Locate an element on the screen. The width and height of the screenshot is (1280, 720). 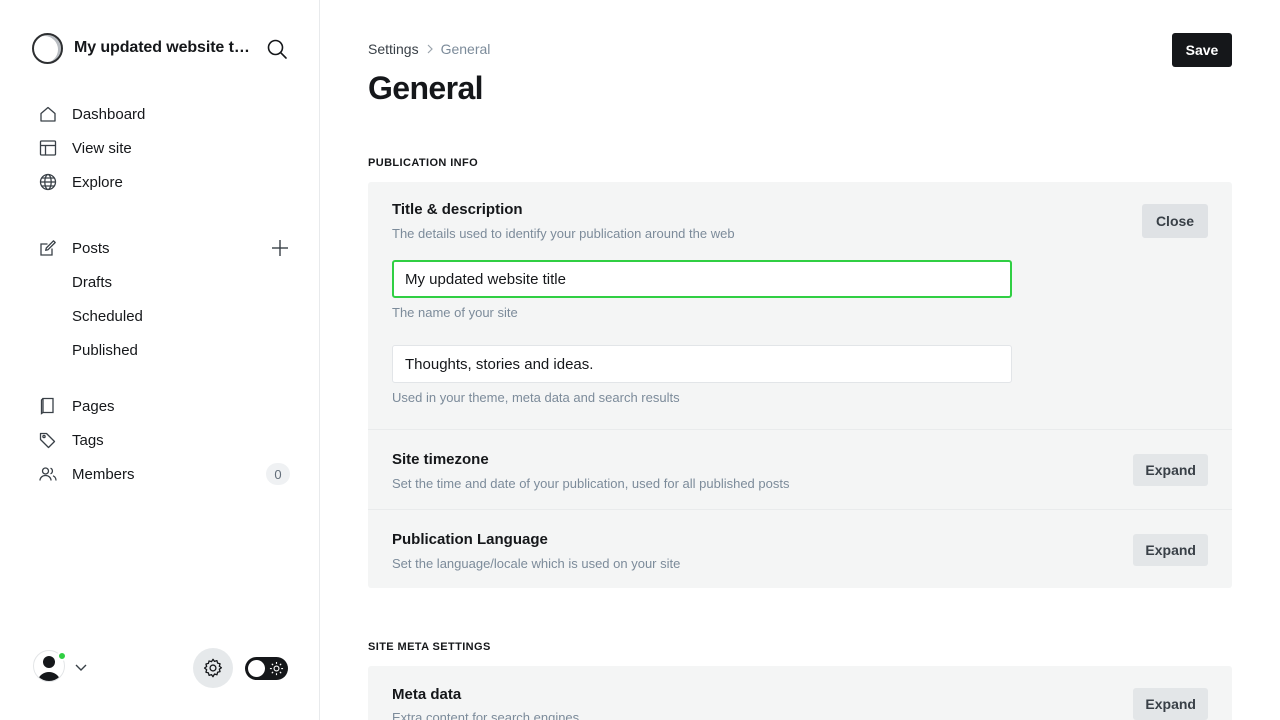
nav-scheduled: Scheduled is located at coordinates (161, 316).